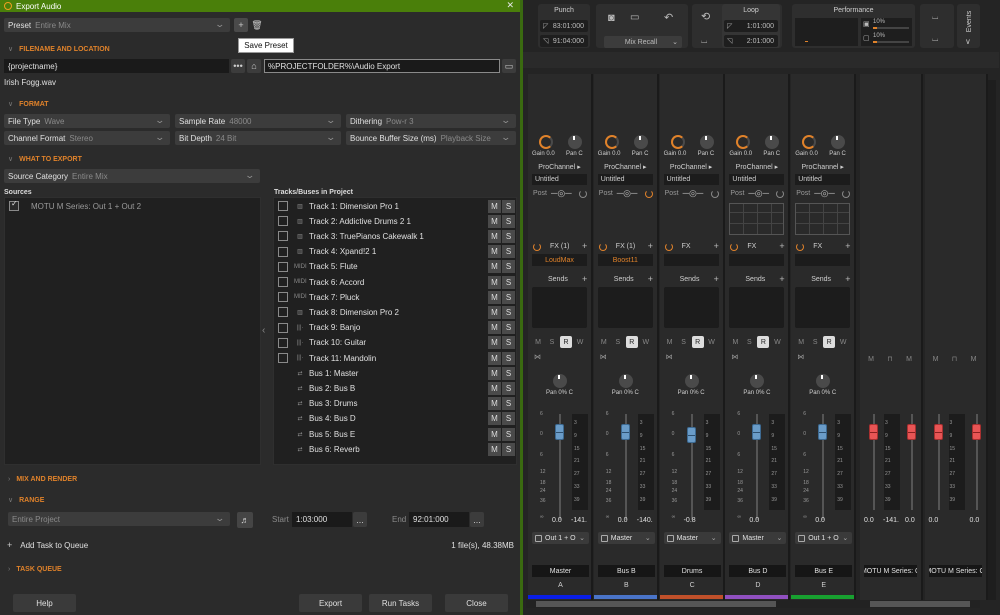  I want to click on section-format: ∨ FORMAT, so click(28, 104).